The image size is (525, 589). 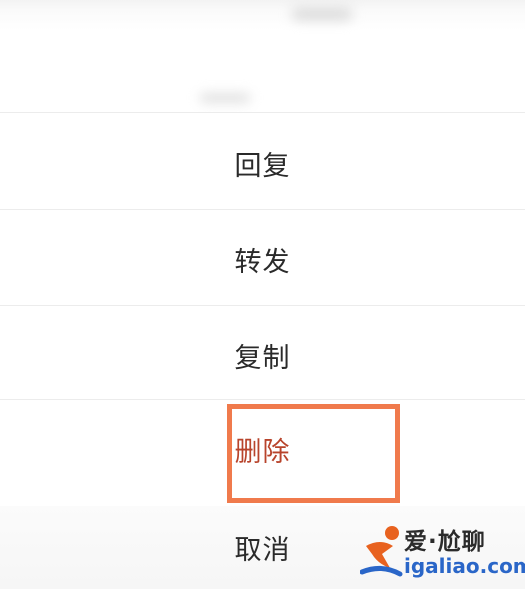 I want to click on menu-item-label: 回复, so click(x=262, y=166).